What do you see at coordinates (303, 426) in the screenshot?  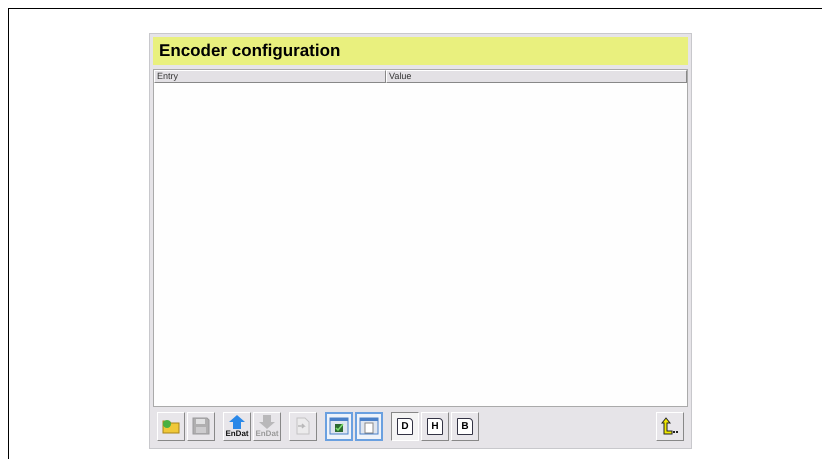 I see `document-arrow-icon` at bounding box center [303, 426].